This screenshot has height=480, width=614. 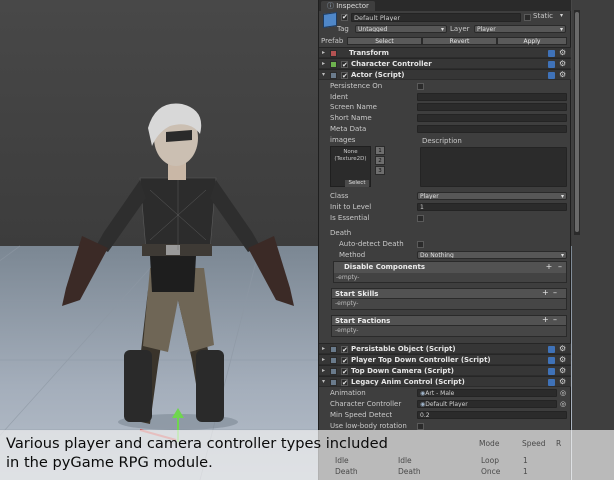 I want to click on class-row: Class Player, so click(x=445, y=196).